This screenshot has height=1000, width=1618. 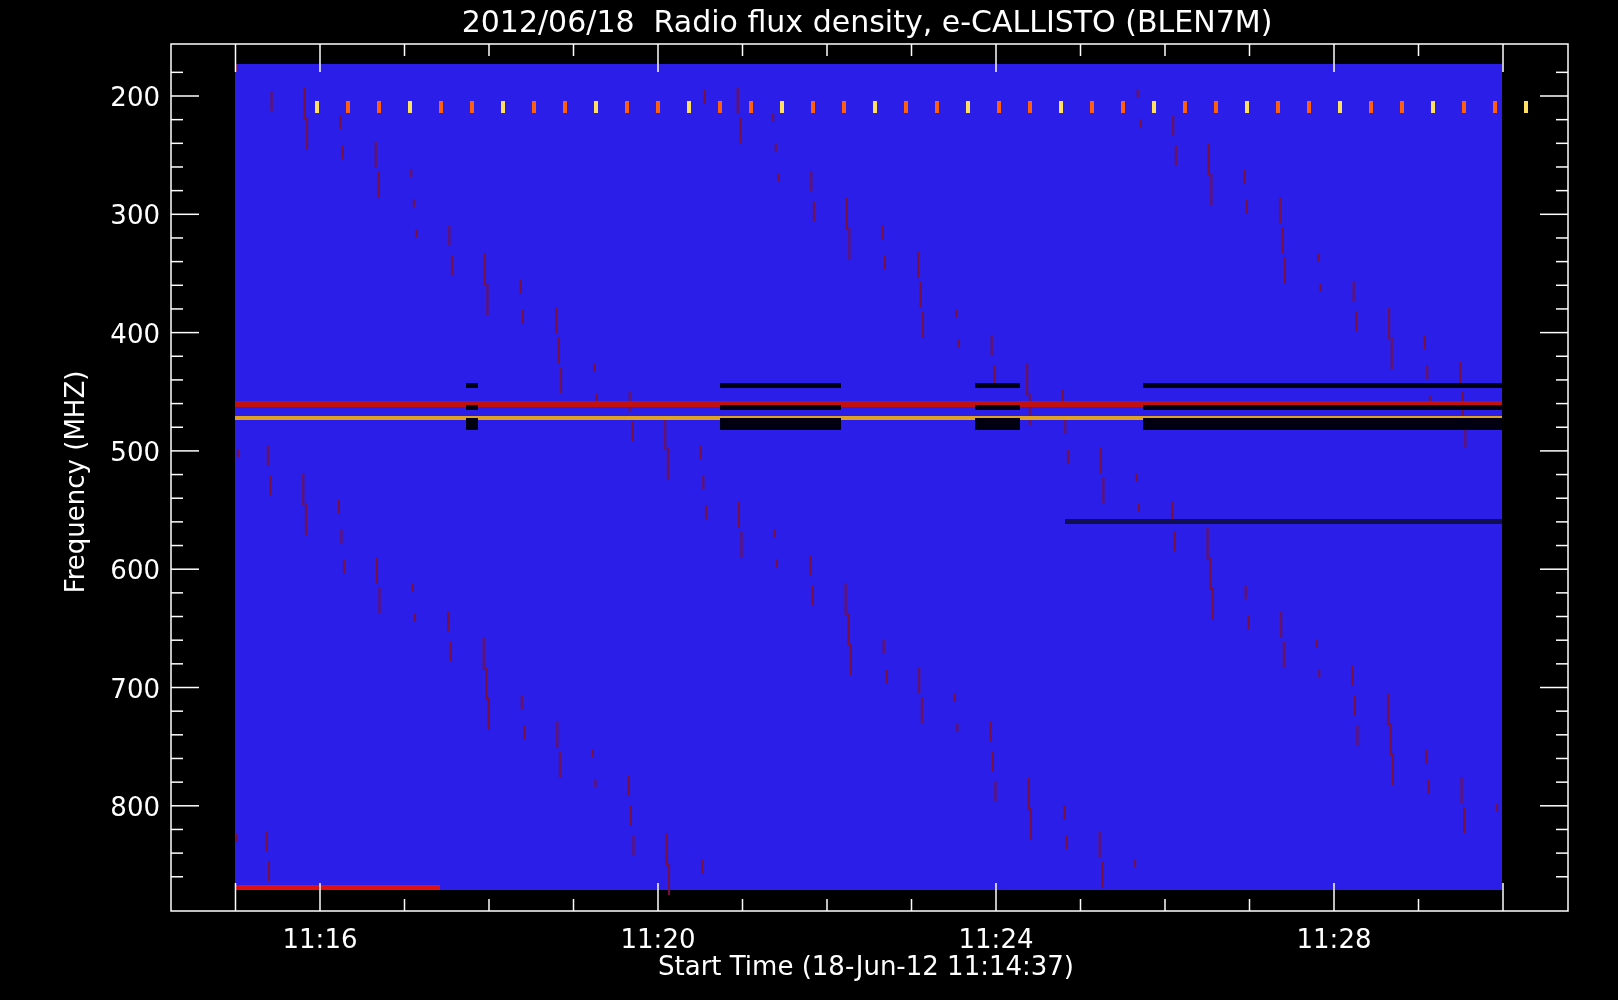 I want to click on y-tick-label: 500, so click(x=135, y=451).